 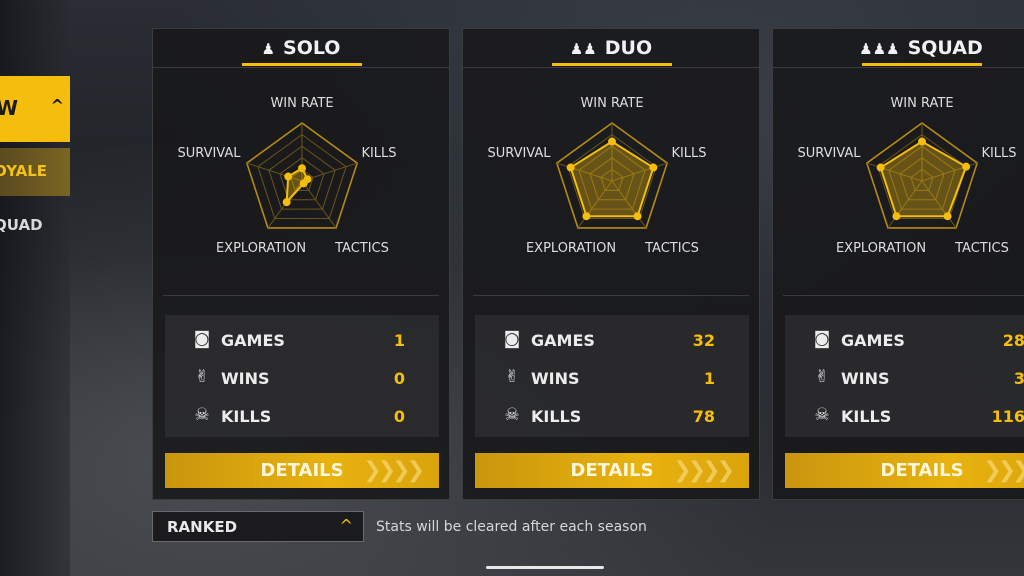 What do you see at coordinates (555, 378) in the screenshot?
I see `stat-label: WINS` at bounding box center [555, 378].